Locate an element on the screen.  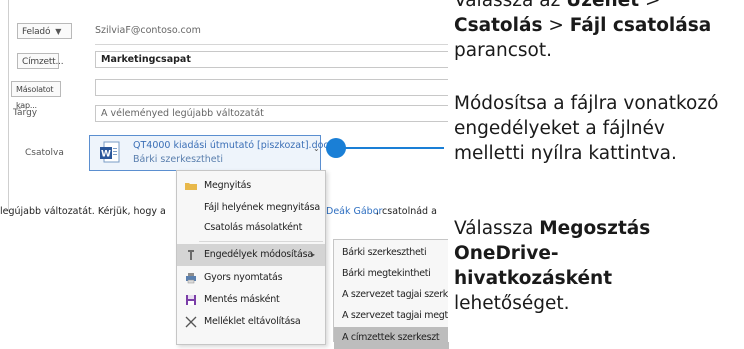
folder-icon is located at coordinates (191, 186).